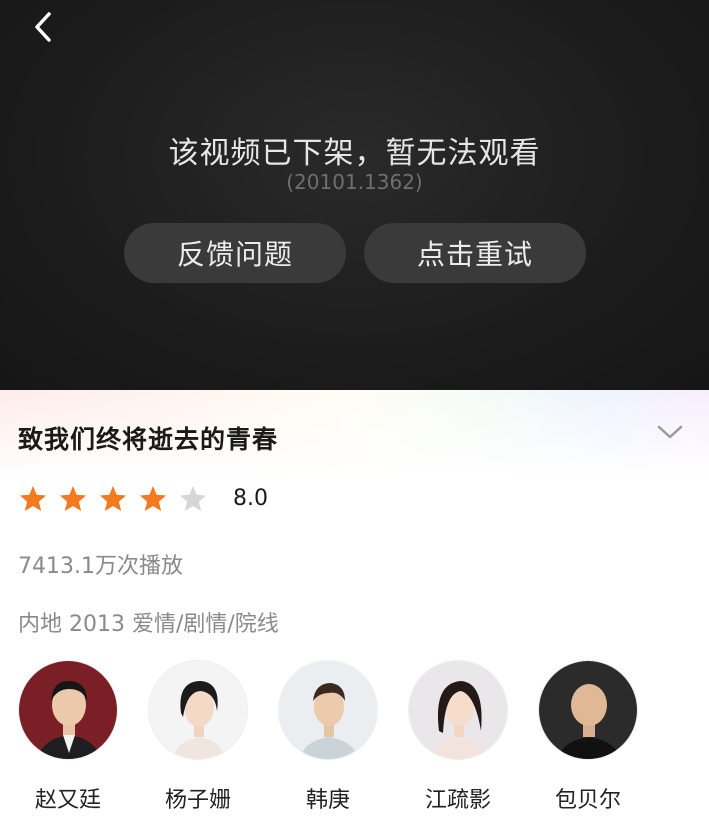 The width and height of the screenshot is (709, 834). I want to click on back-button, so click(43, 27).